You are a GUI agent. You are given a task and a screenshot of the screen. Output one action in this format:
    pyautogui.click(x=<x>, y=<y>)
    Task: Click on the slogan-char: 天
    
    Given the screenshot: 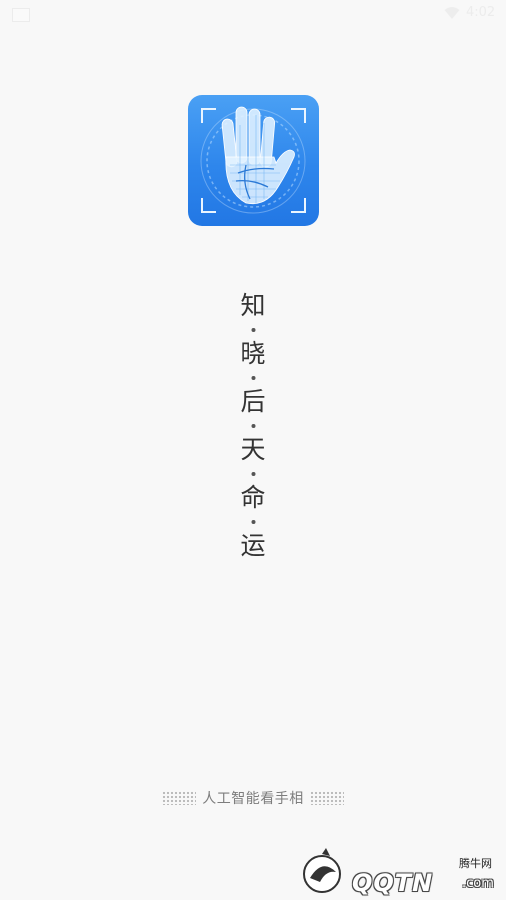 What is the action you would take?
    pyautogui.click(x=253, y=449)
    